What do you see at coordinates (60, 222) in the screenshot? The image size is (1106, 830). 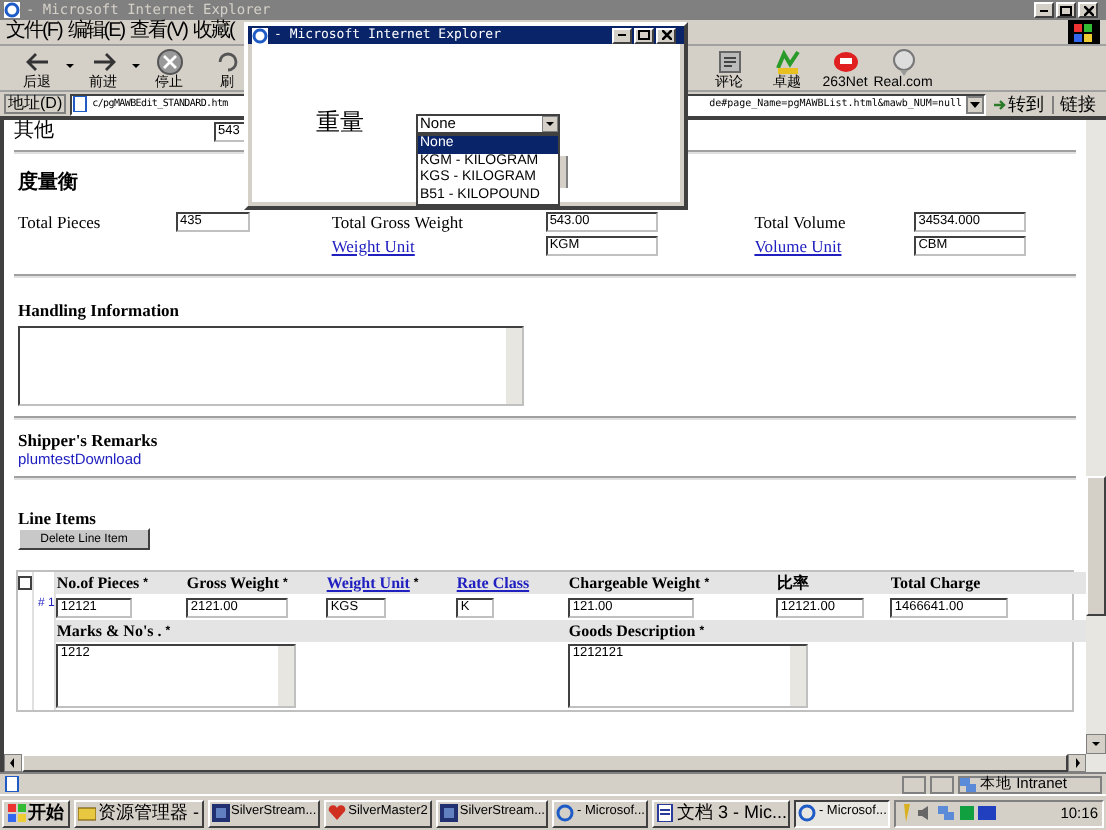 I see `field-label: Total Pieces` at bounding box center [60, 222].